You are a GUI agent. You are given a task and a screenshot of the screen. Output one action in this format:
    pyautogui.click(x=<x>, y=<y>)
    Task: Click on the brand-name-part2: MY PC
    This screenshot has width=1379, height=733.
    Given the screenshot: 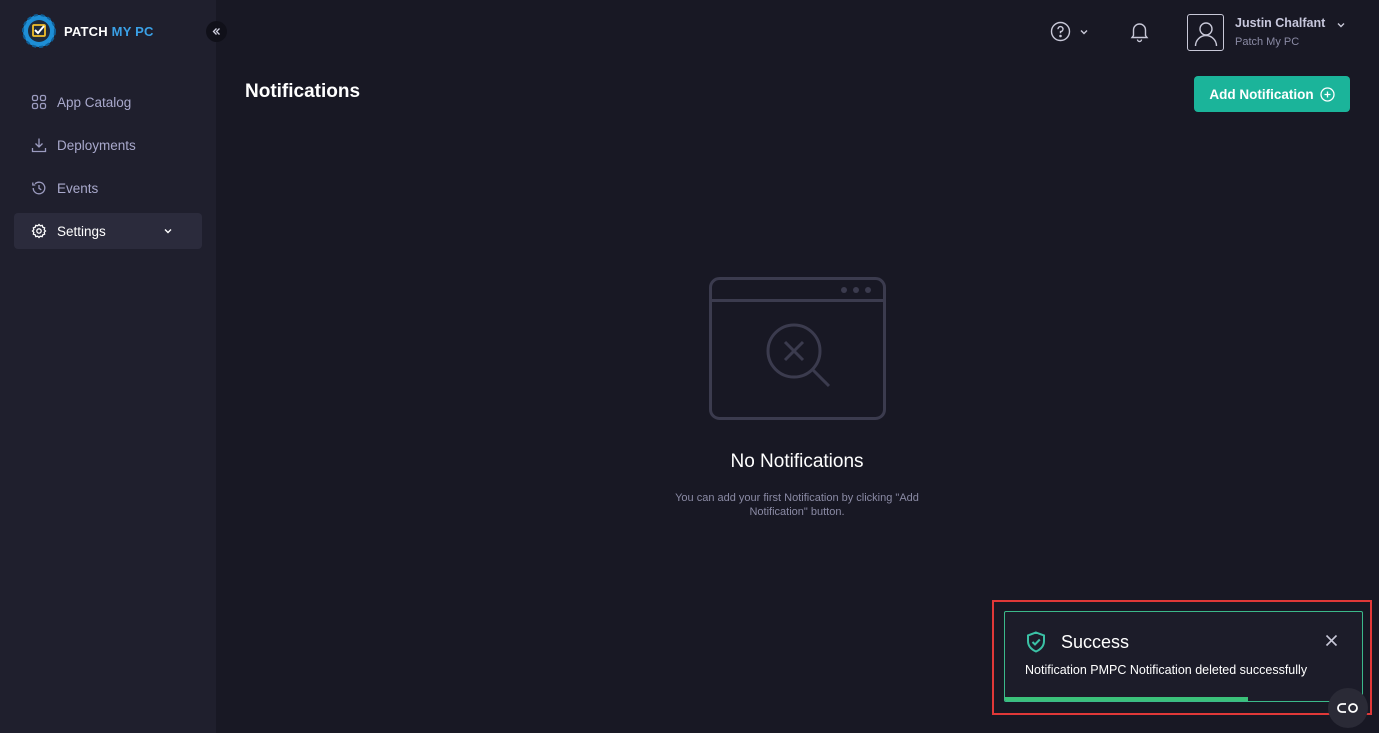 What is the action you would take?
    pyautogui.click(x=132, y=31)
    